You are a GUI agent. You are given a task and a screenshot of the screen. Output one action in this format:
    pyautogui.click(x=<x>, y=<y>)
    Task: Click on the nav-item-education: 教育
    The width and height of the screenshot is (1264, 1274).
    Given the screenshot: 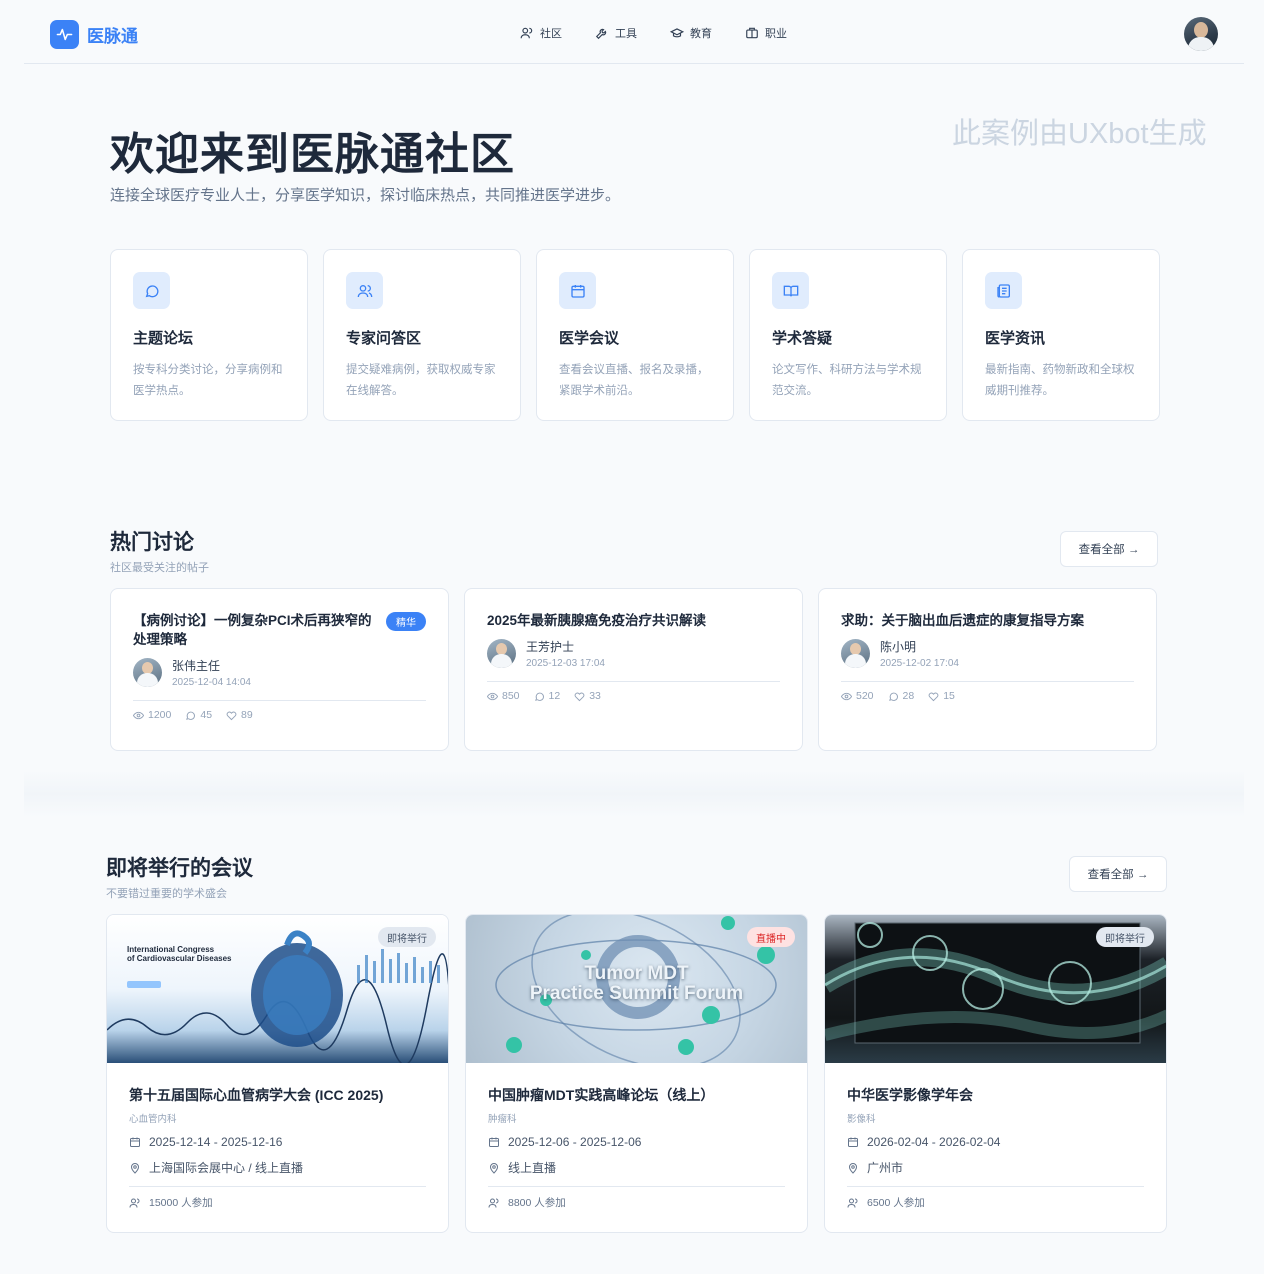 What is the action you would take?
    pyautogui.click(x=691, y=33)
    